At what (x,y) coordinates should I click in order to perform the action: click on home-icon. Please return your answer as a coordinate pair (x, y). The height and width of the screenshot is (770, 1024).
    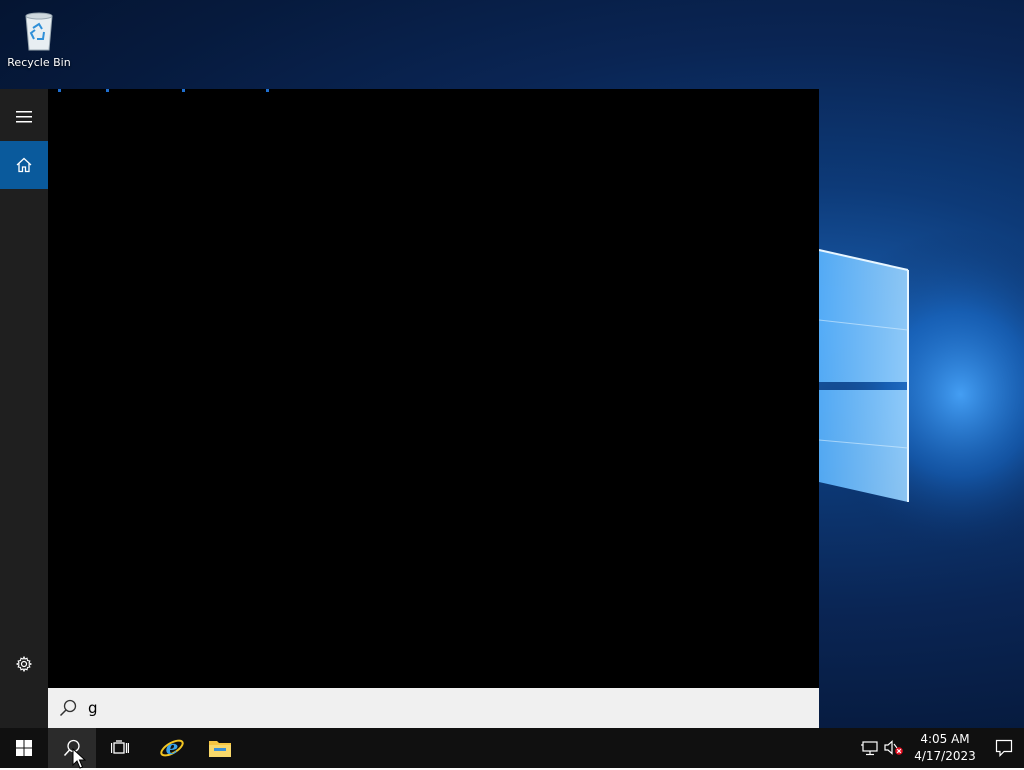
    Looking at the image, I should click on (24, 165).